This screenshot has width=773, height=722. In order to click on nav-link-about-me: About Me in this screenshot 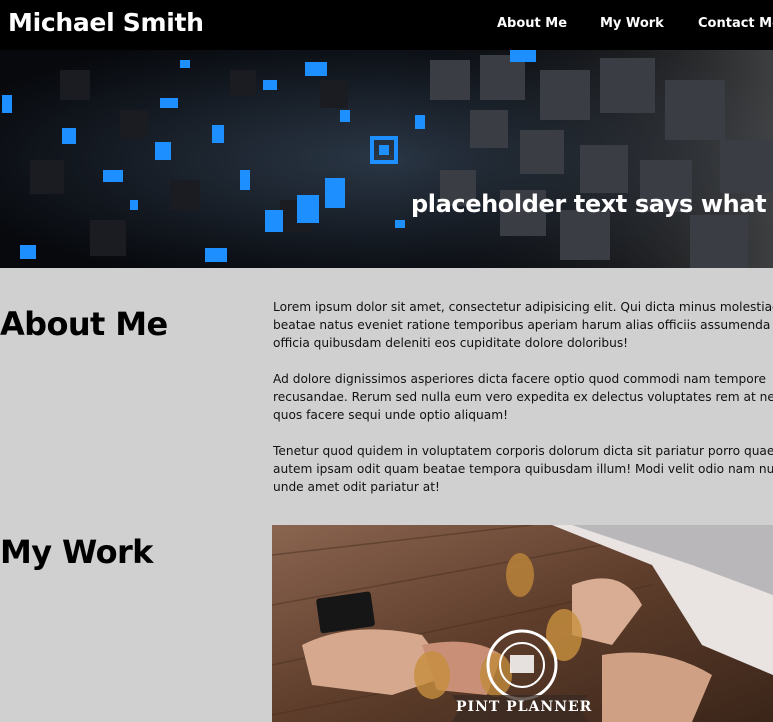, I will do `click(532, 23)`.